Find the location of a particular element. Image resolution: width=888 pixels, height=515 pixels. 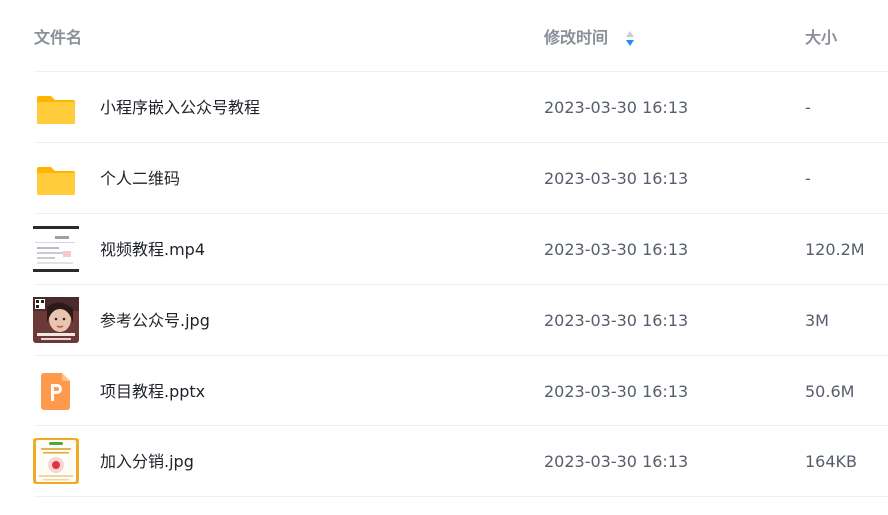

file-row: 项目教程.pptx 2023-03-30 16:13 50.6M is located at coordinates (444, 391).